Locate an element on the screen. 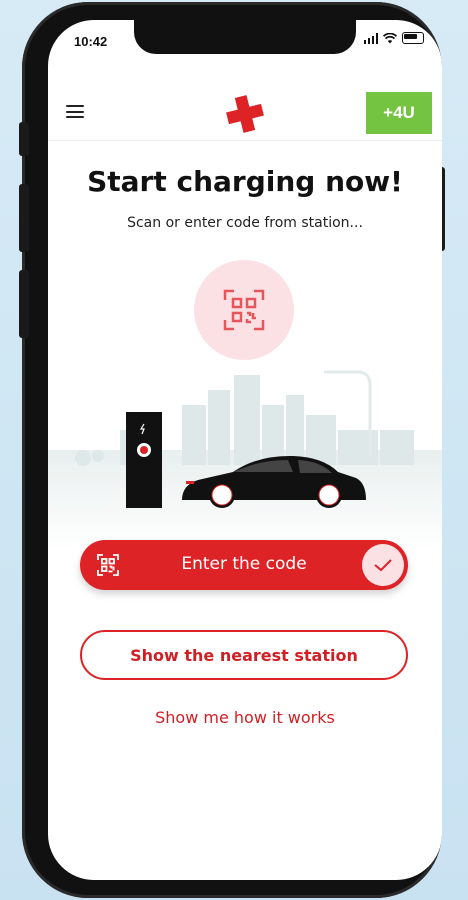  signal-icon is located at coordinates (370, 38).